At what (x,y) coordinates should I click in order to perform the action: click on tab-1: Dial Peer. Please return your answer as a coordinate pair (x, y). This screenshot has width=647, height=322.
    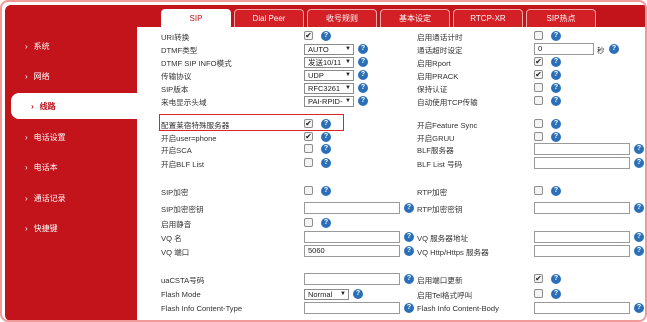
    Looking at the image, I should click on (269, 18).